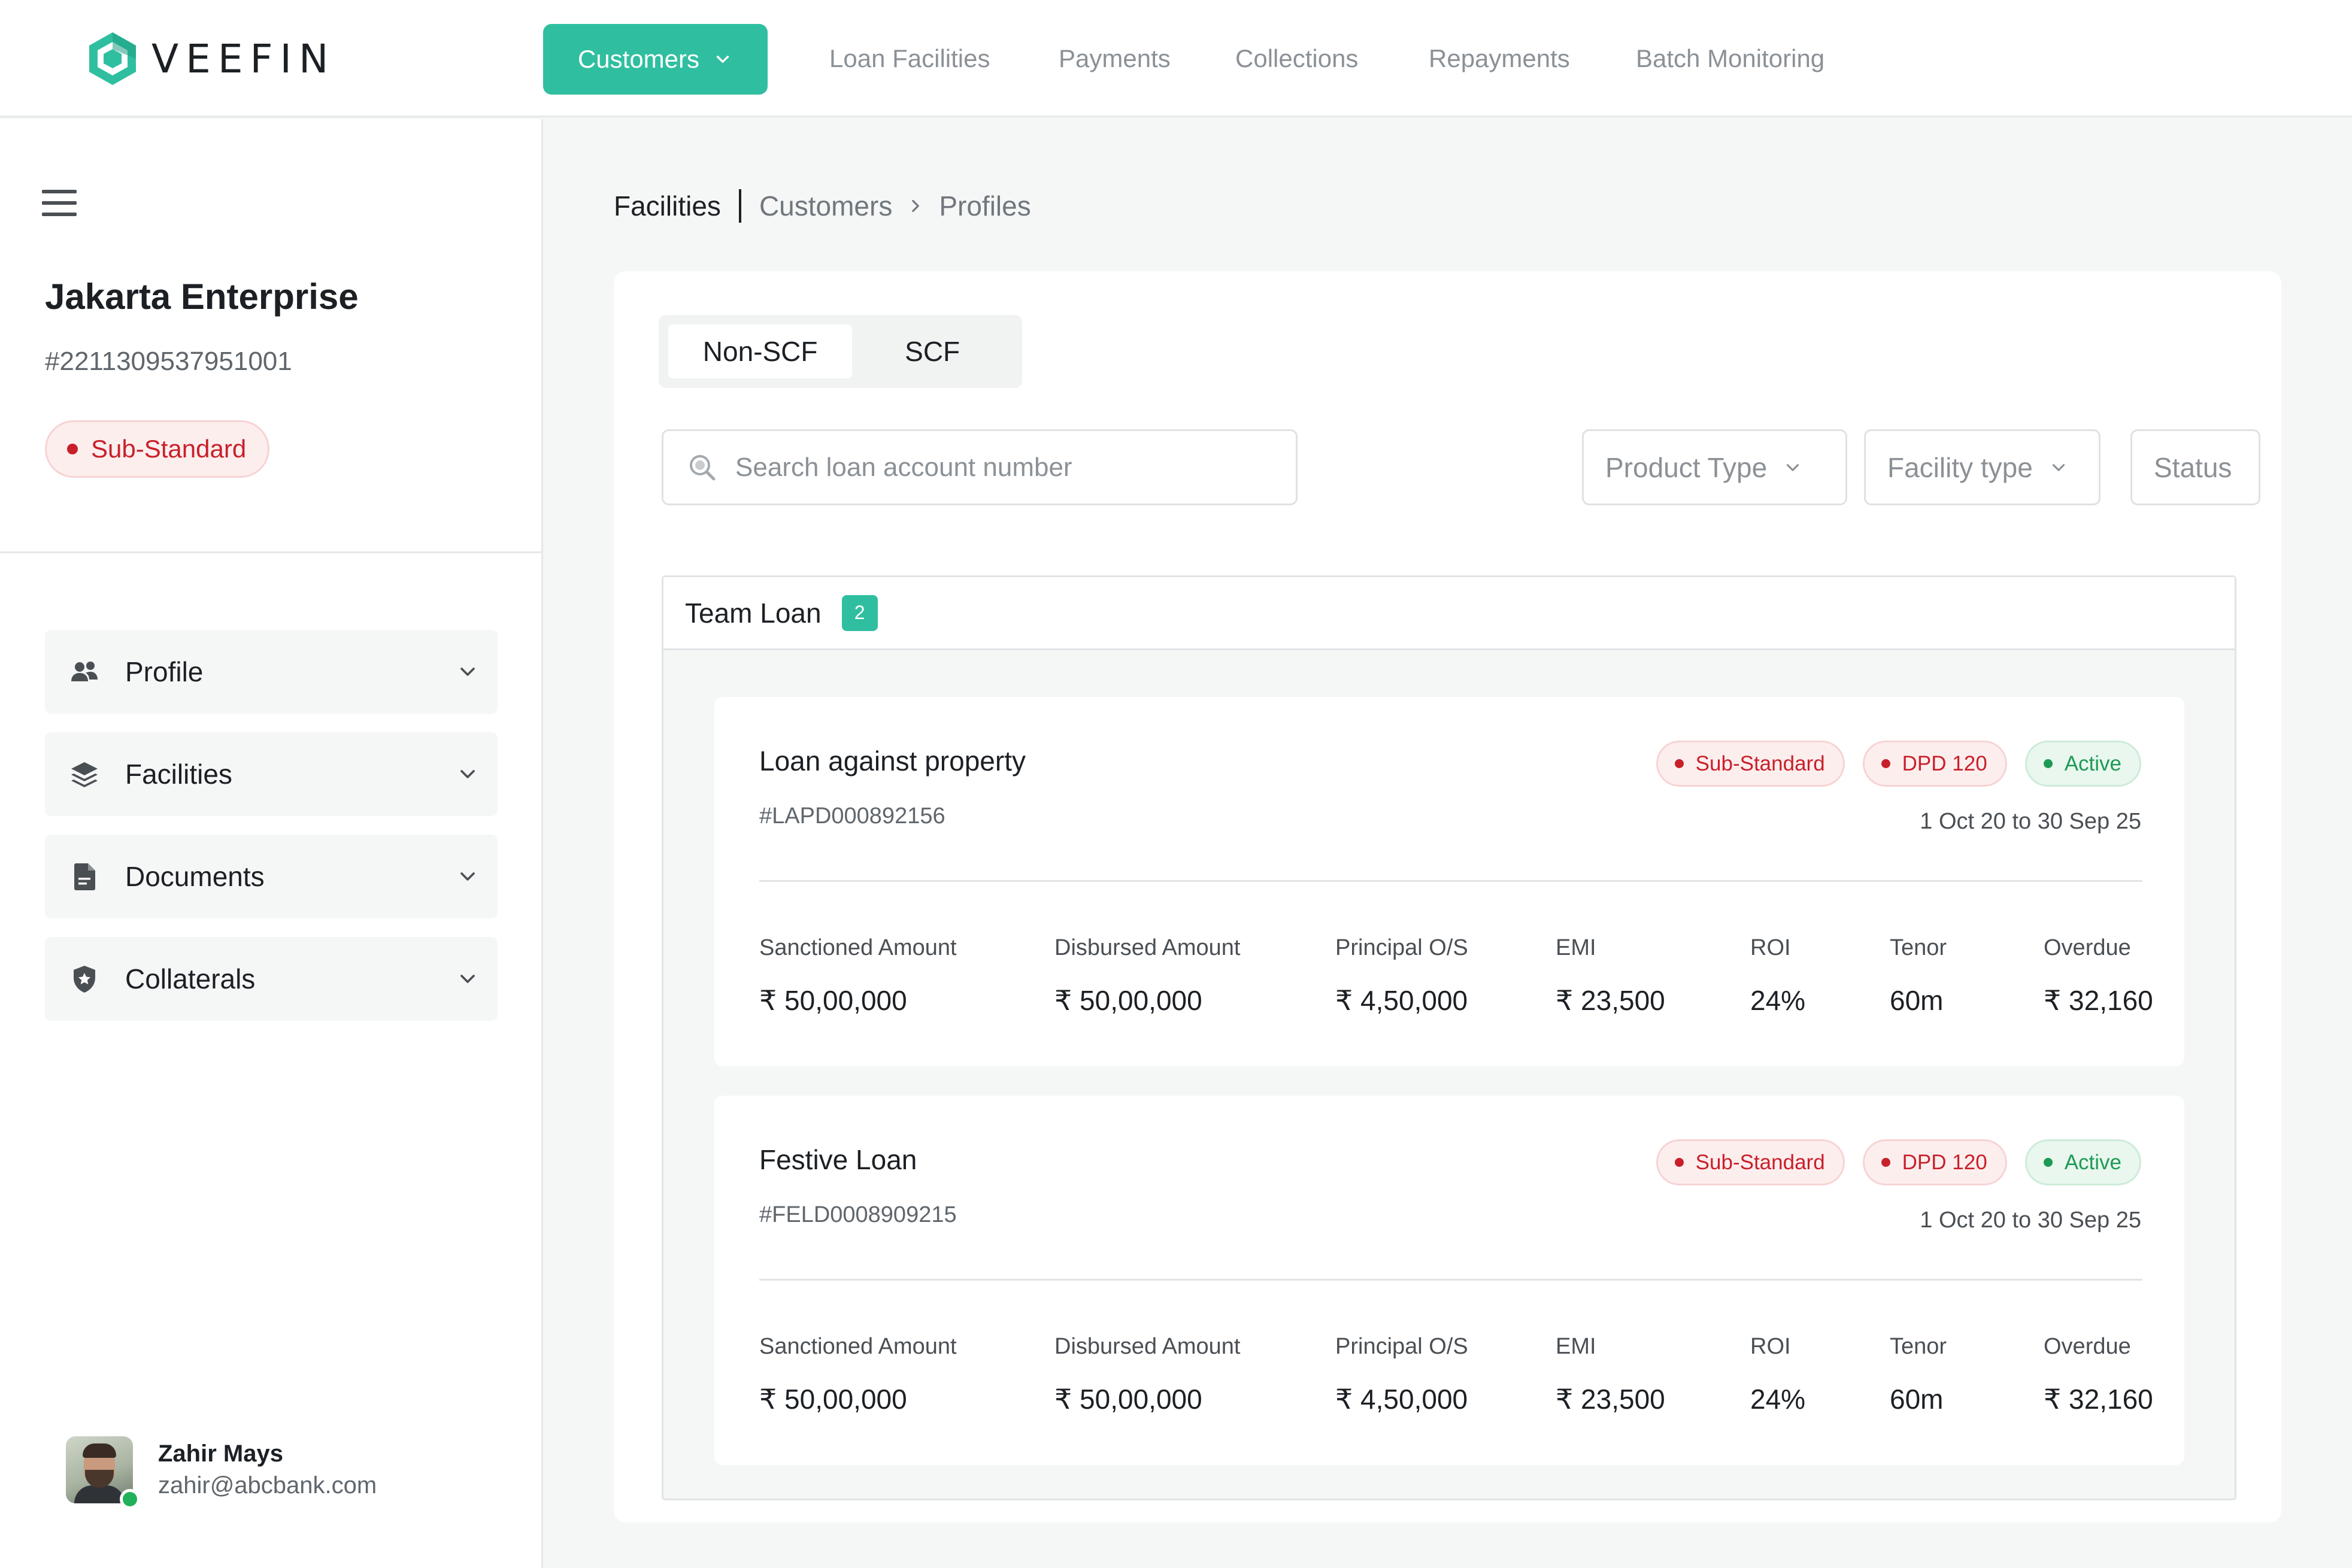 The width and height of the screenshot is (2352, 1568). I want to click on facility-type-dropdown: Facility type, so click(1982, 467).